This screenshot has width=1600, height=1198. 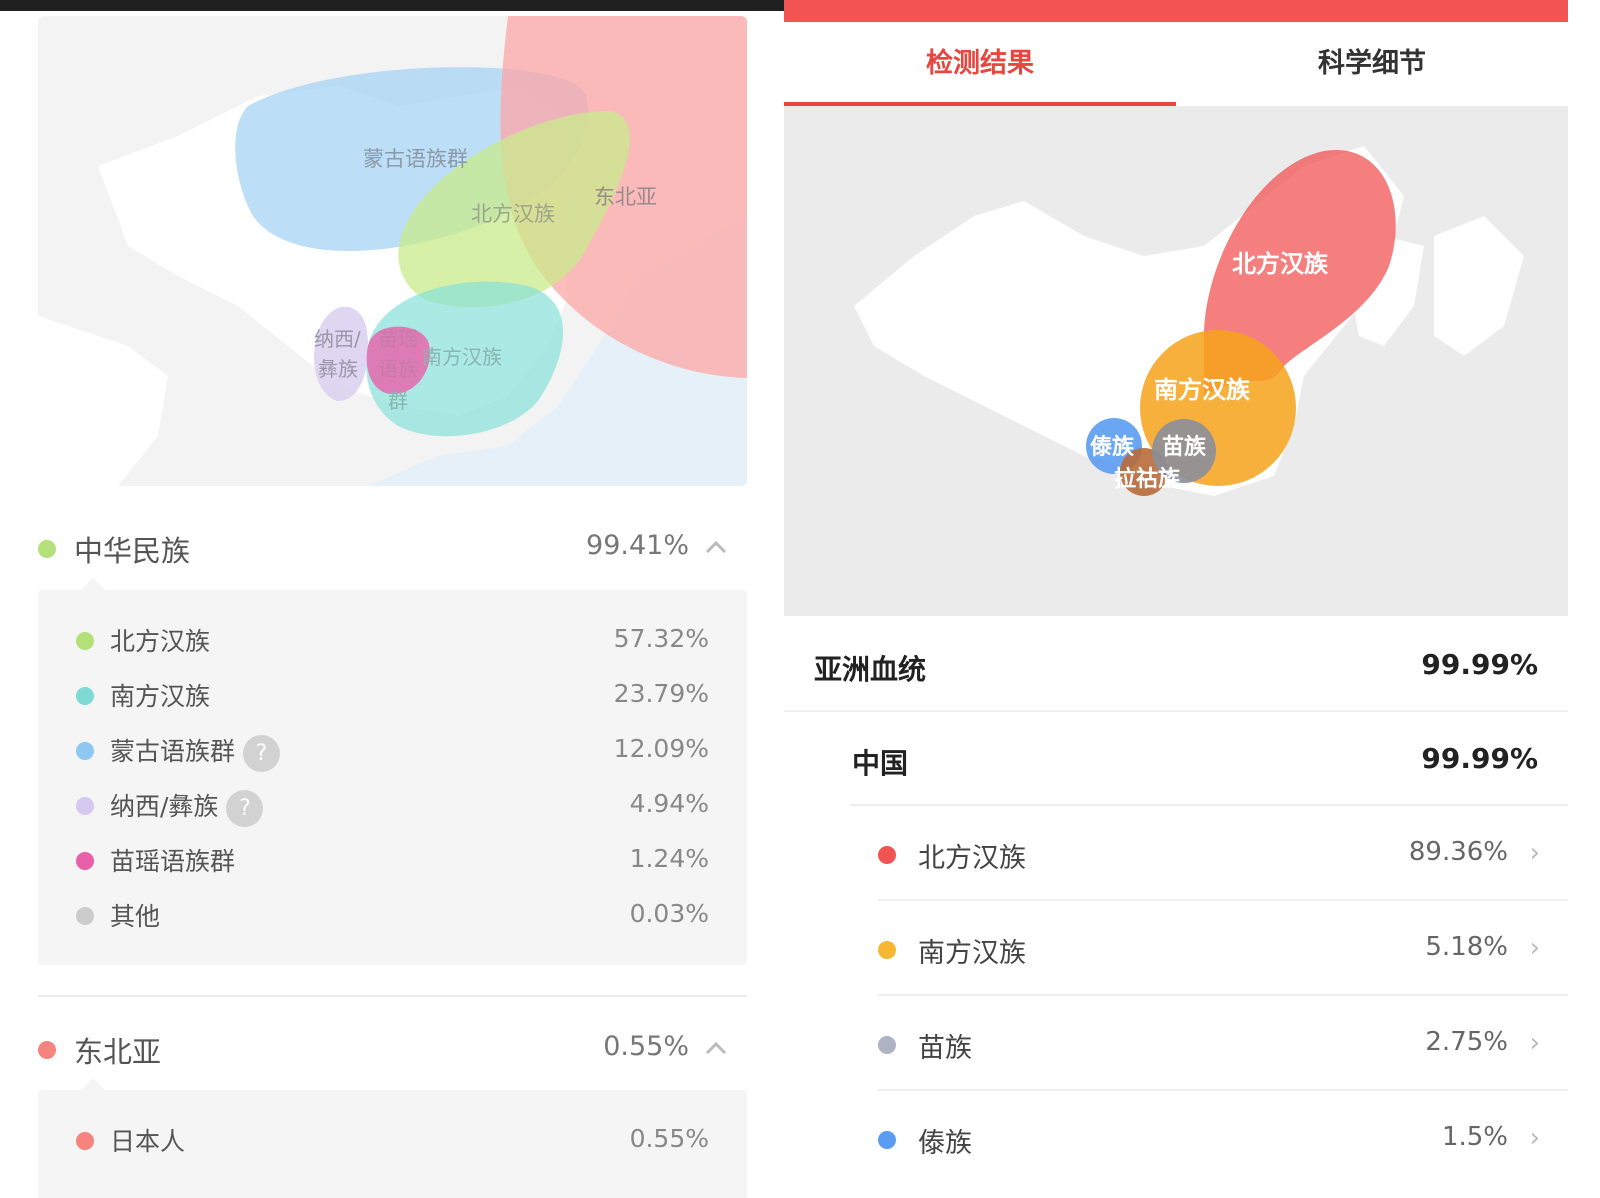 I want to click on map-label-miaoyao-2: 语族, so click(x=398, y=369).